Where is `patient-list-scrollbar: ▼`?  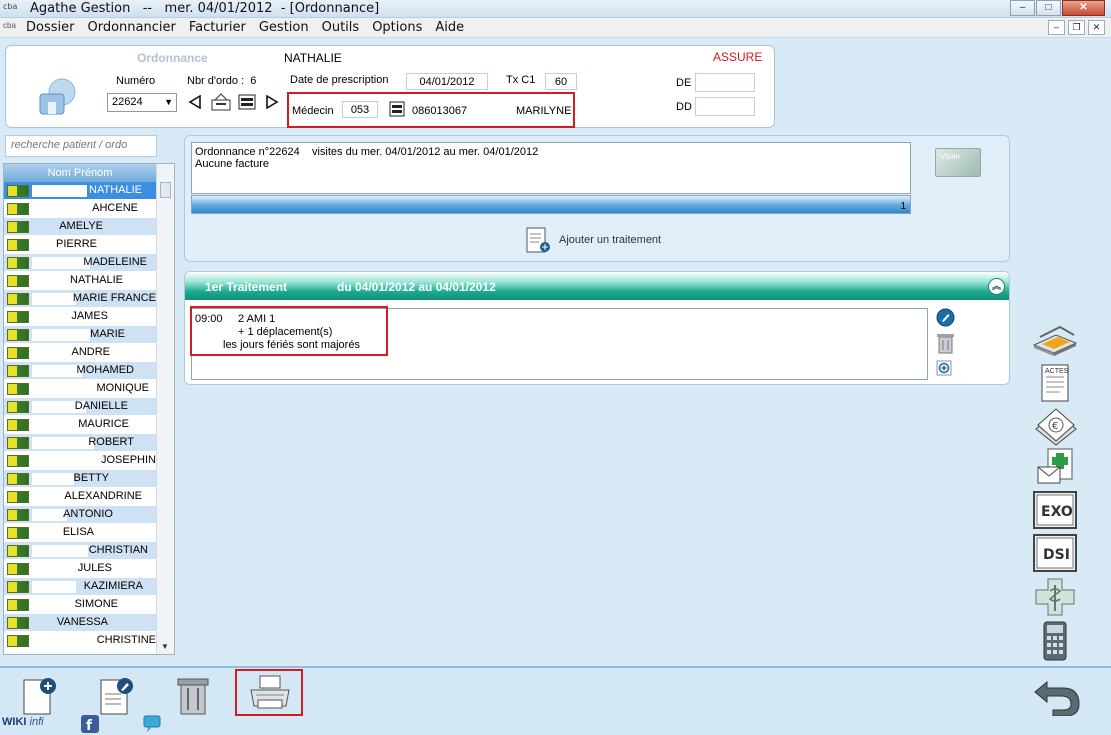
patient-list-scrollbar: ▼ is located at coordinates (165, 409).